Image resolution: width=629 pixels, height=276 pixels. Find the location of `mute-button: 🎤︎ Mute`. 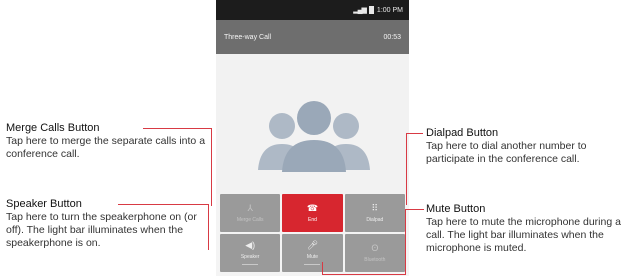

mute-button: 🎤︎ Mute is located at coordinates (312, 253).